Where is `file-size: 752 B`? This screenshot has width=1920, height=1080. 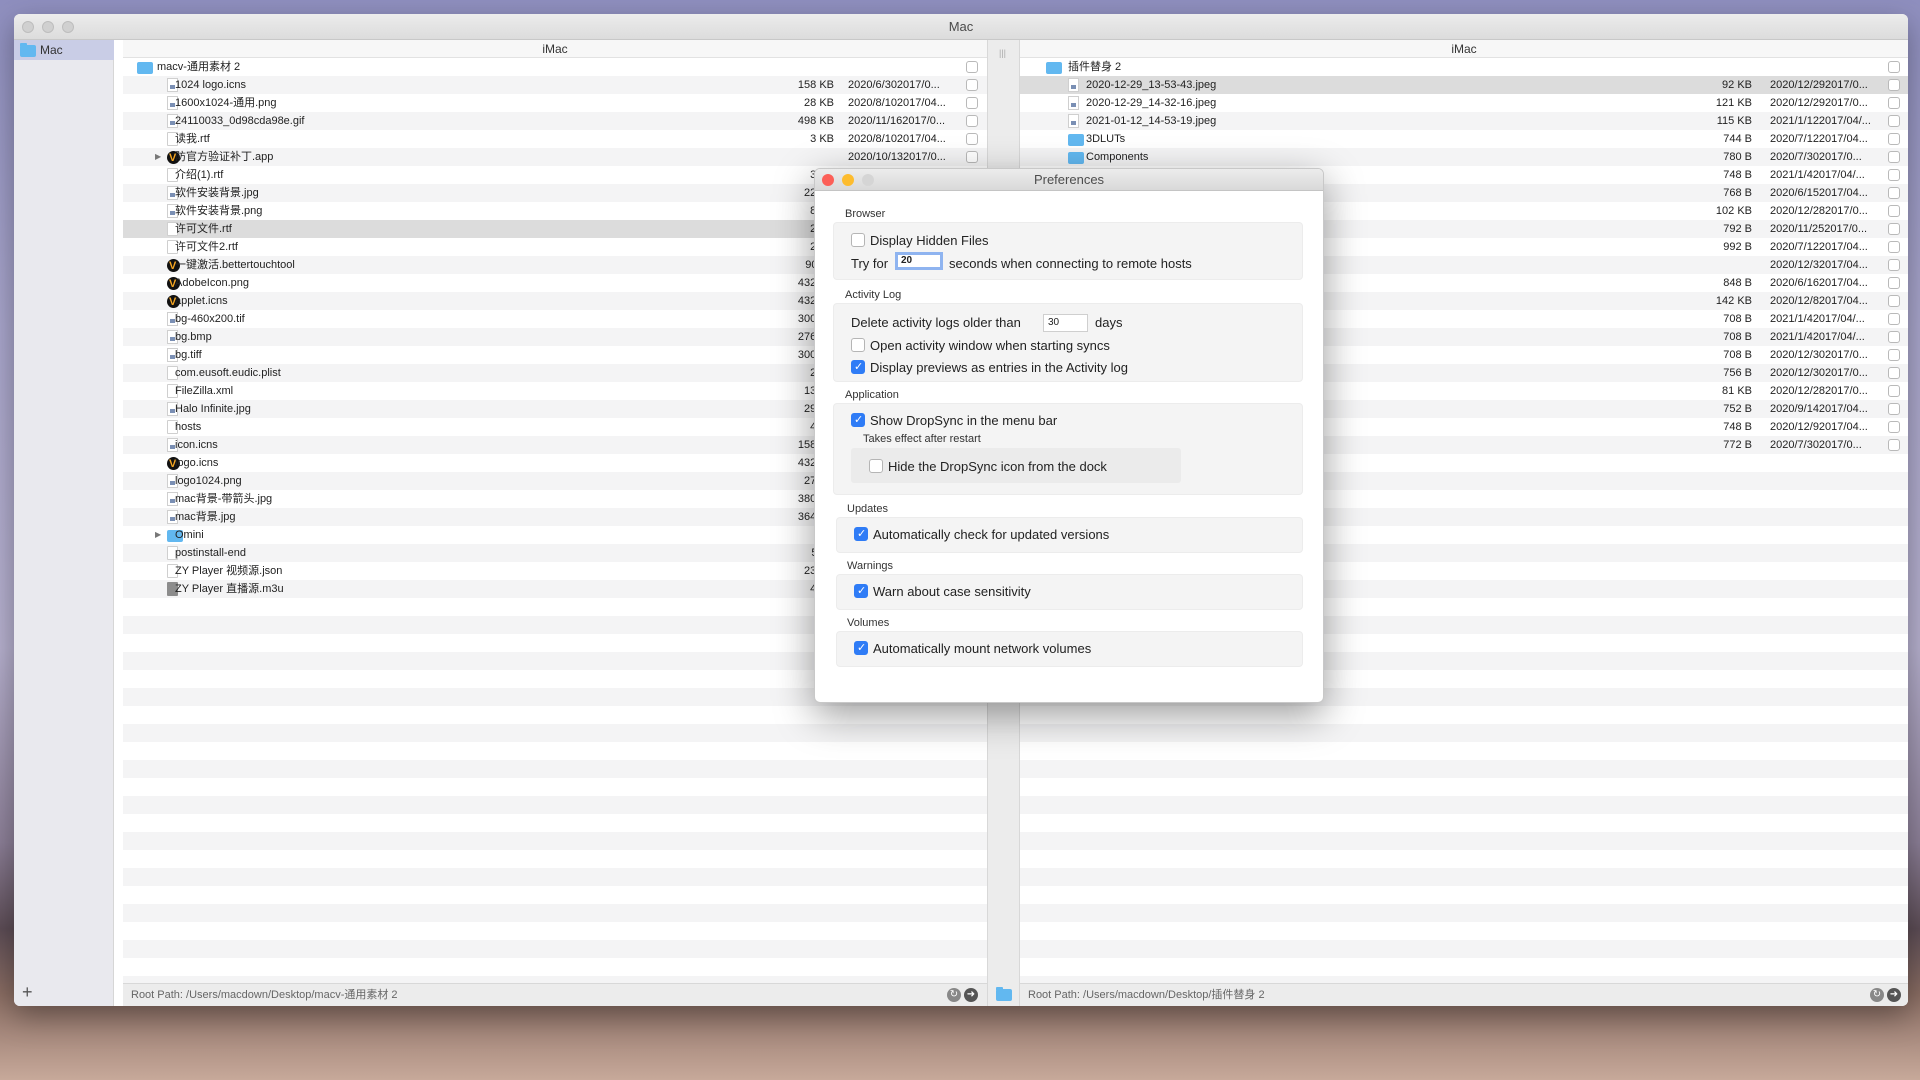
file-size: 752 B is located at coordinates (1737, 409).